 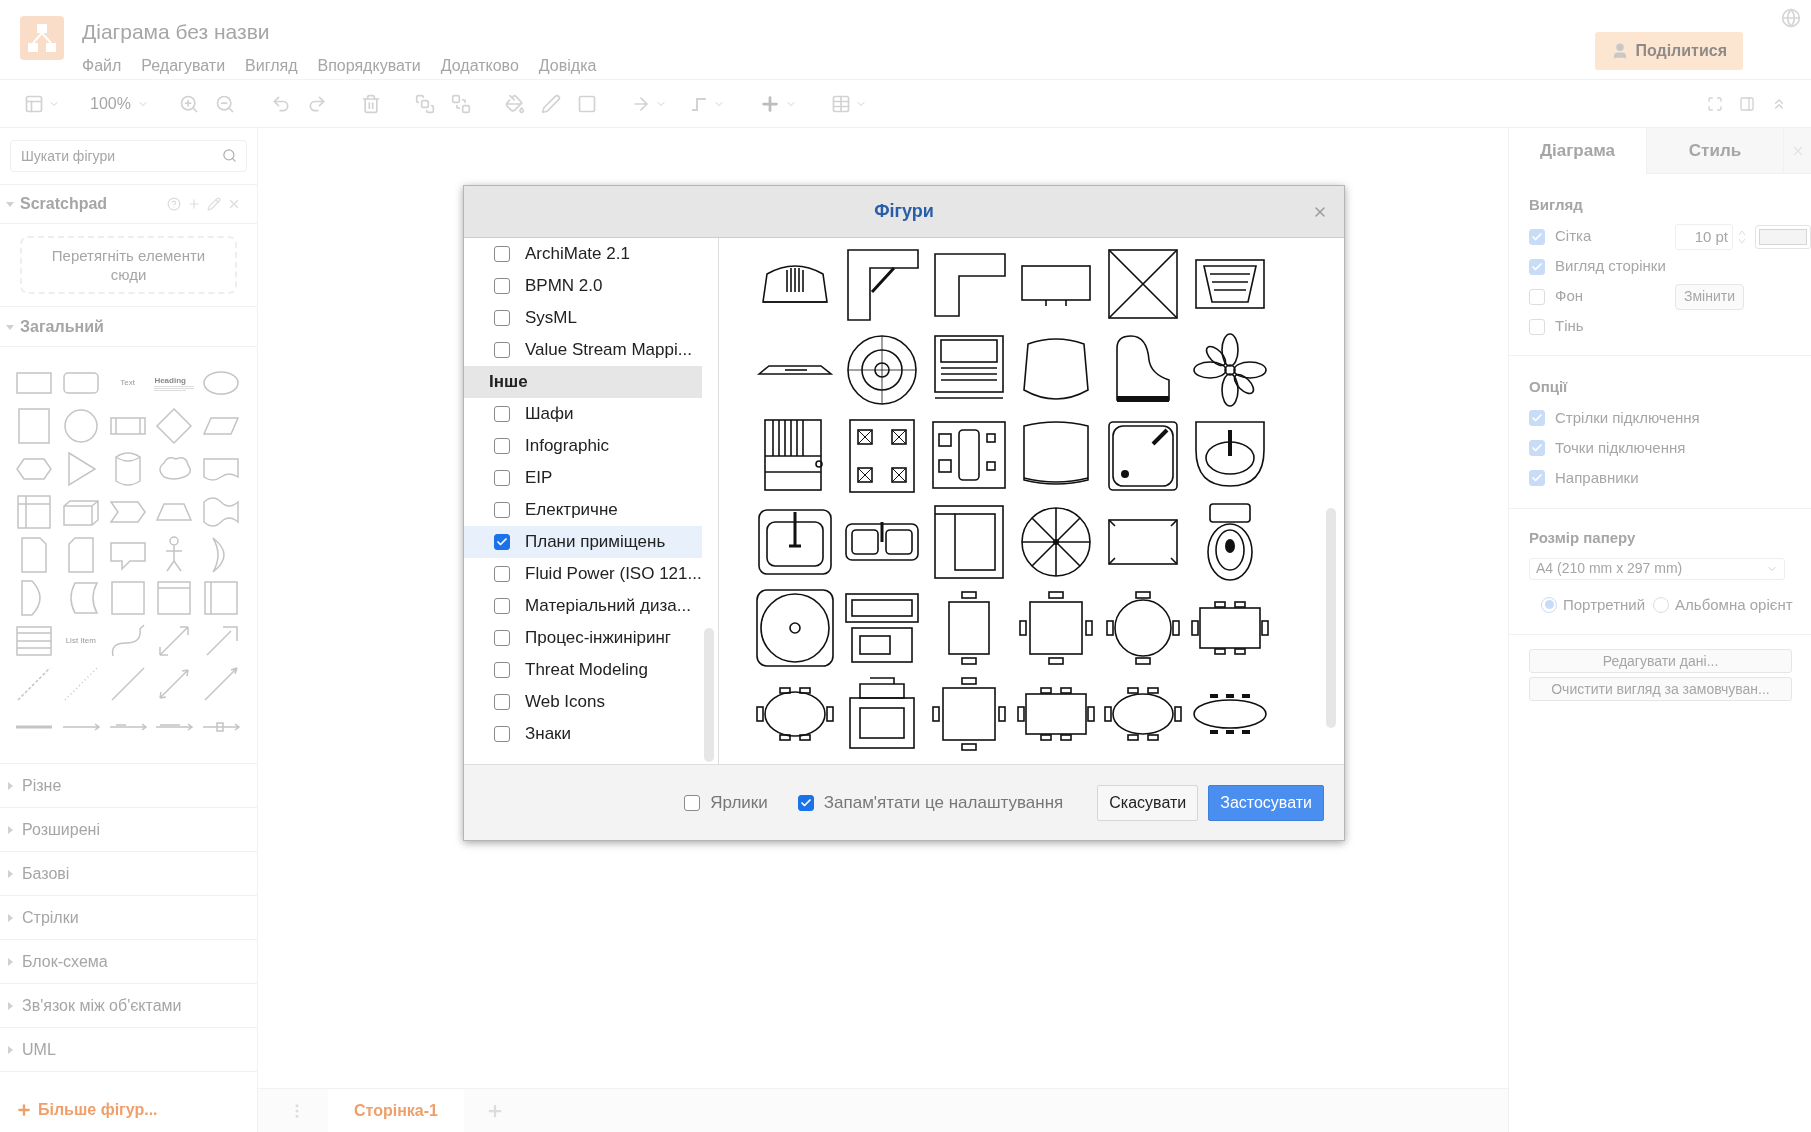 I want to click on library-row: Знаки, so click(x=583, y=734).